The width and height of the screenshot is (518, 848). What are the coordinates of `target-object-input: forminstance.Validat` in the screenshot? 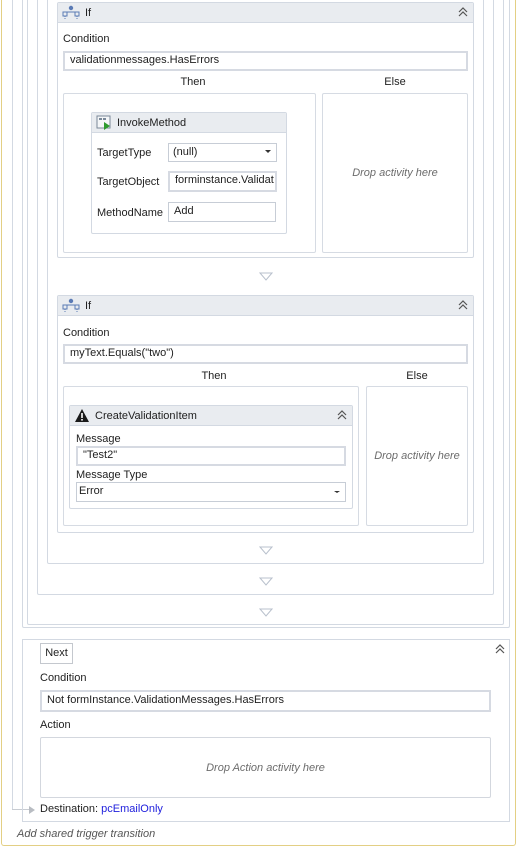 It's located at (222, 181).